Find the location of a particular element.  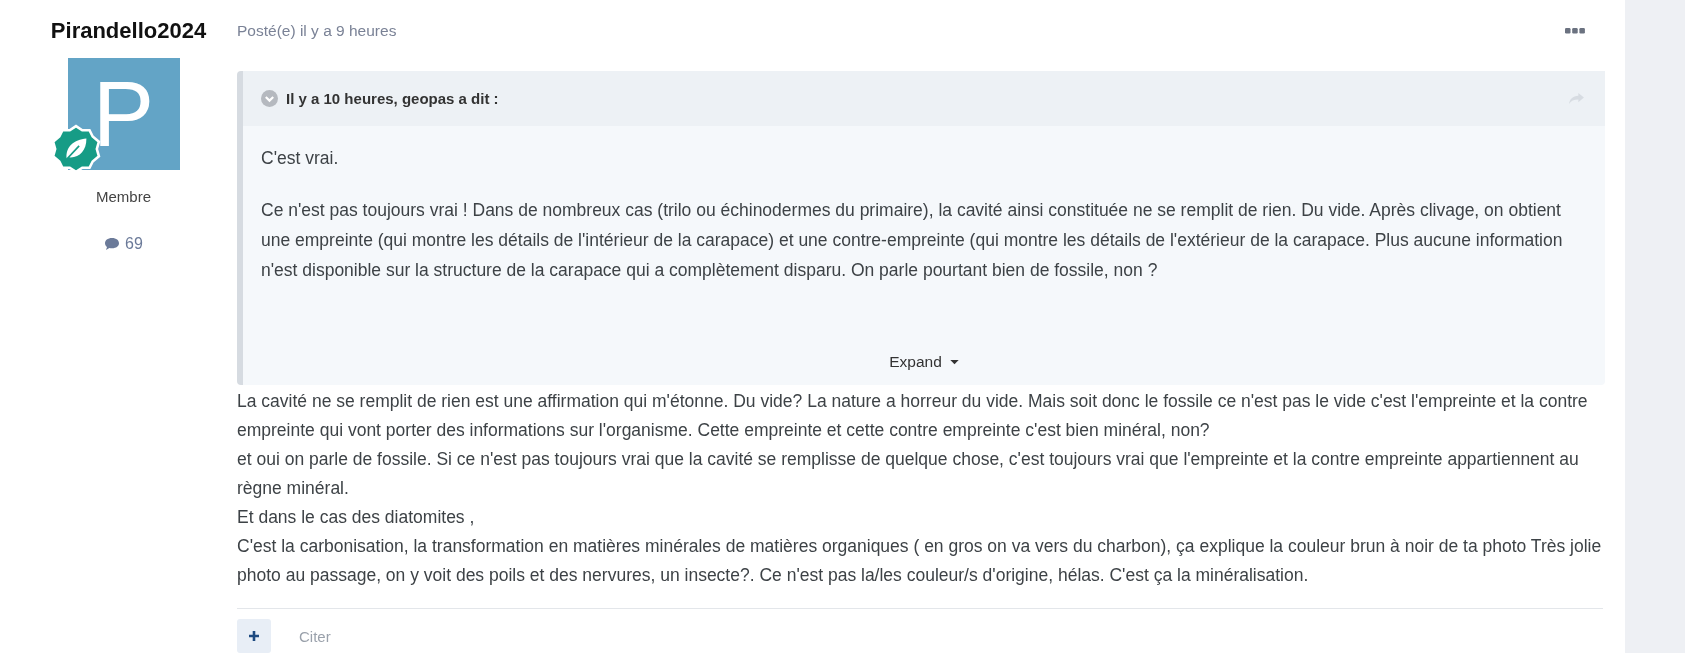

expand-button: Expand is located at coordinates (924, 362).